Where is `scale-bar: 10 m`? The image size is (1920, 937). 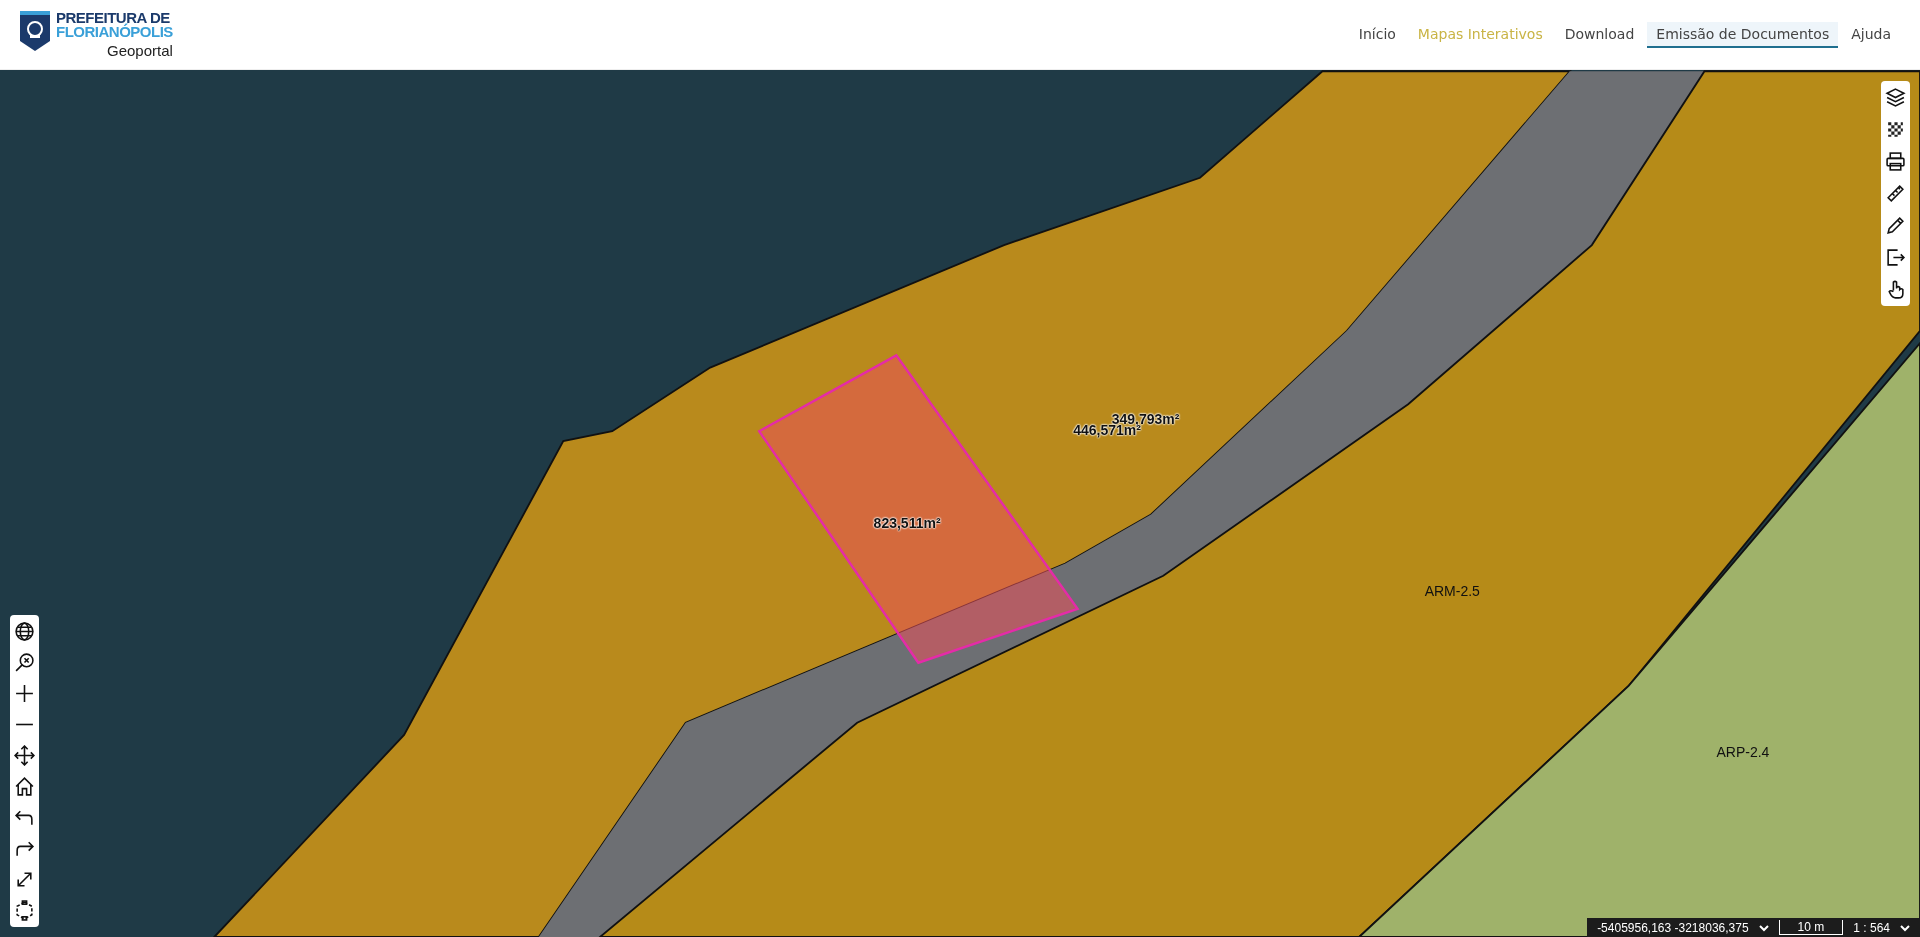
scale-bar: 10 m is located at coordinates (1811, 927).